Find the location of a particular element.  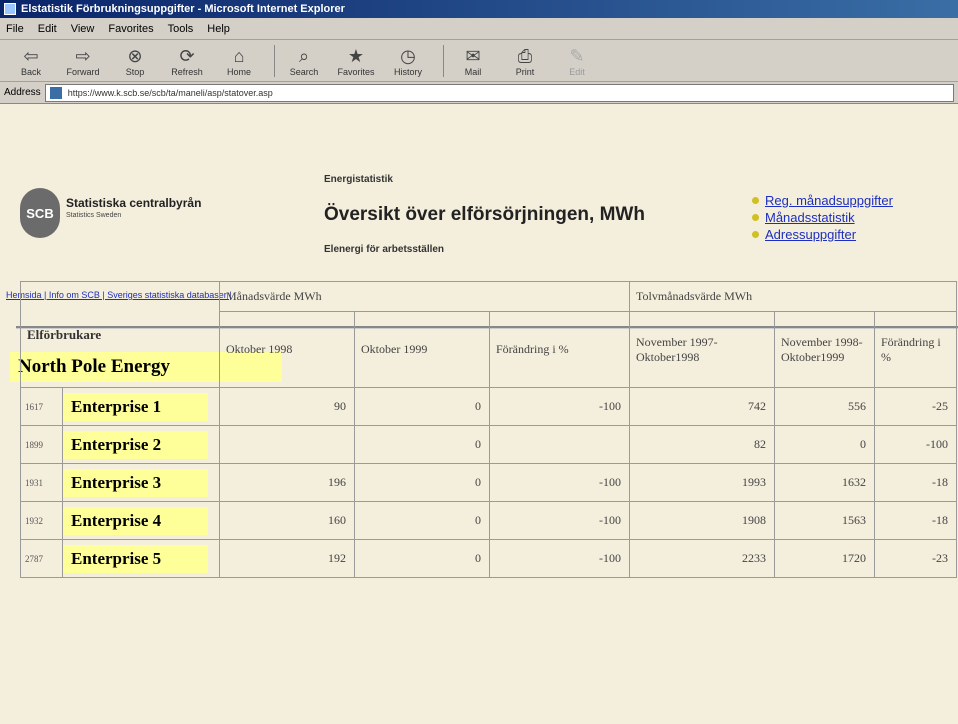

refresh-button: ⟳ Refresh is located at coordinates (187, 61).